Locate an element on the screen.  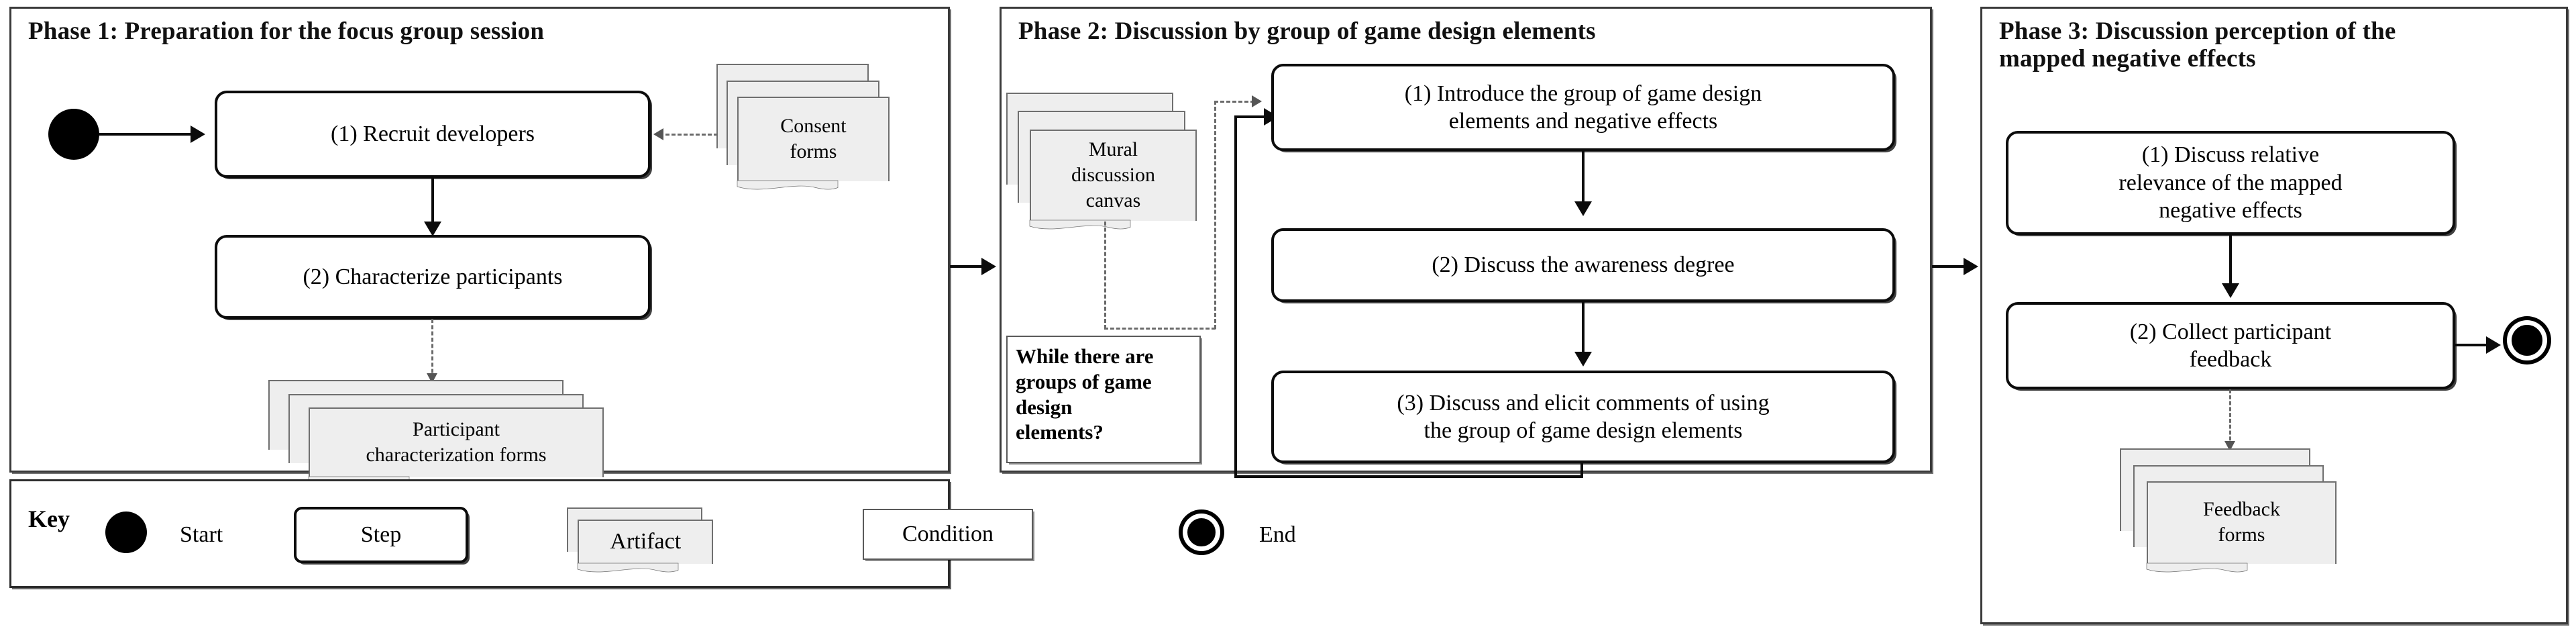
key-label-step: Step is located at coordinates (381, 534).